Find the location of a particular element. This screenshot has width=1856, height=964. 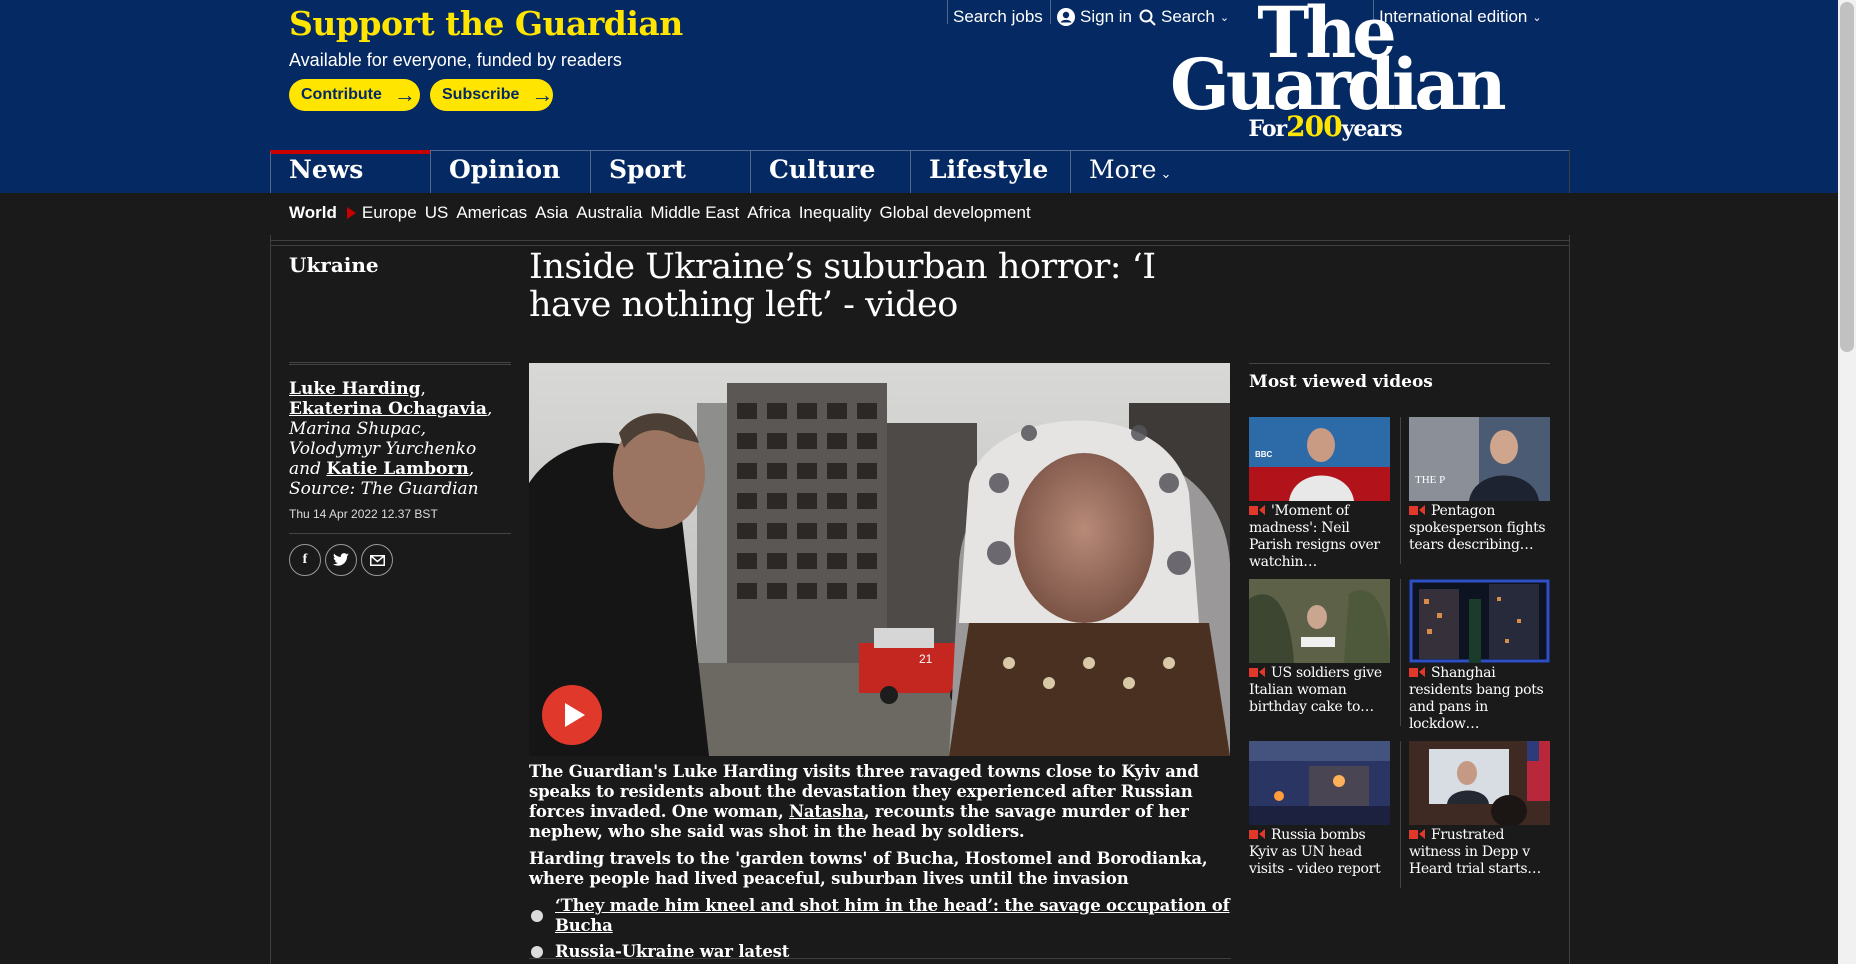

email-icon is located at coordinates (377, 560).